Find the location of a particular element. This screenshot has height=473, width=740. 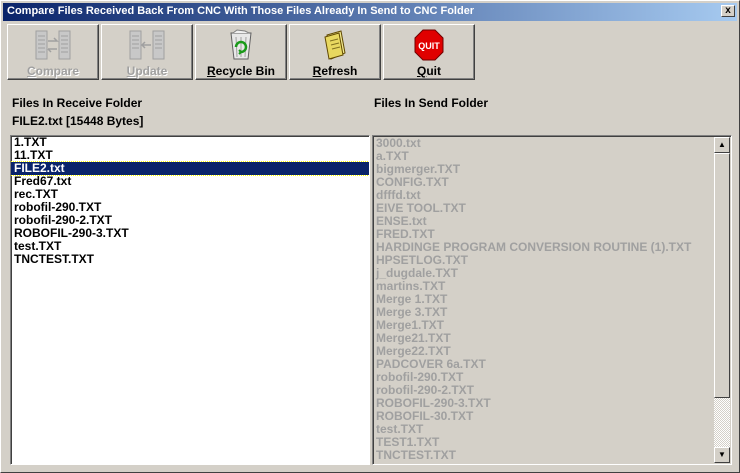

scroll-up-arrow-icon: ▲ is located at coordinates (722, 144).